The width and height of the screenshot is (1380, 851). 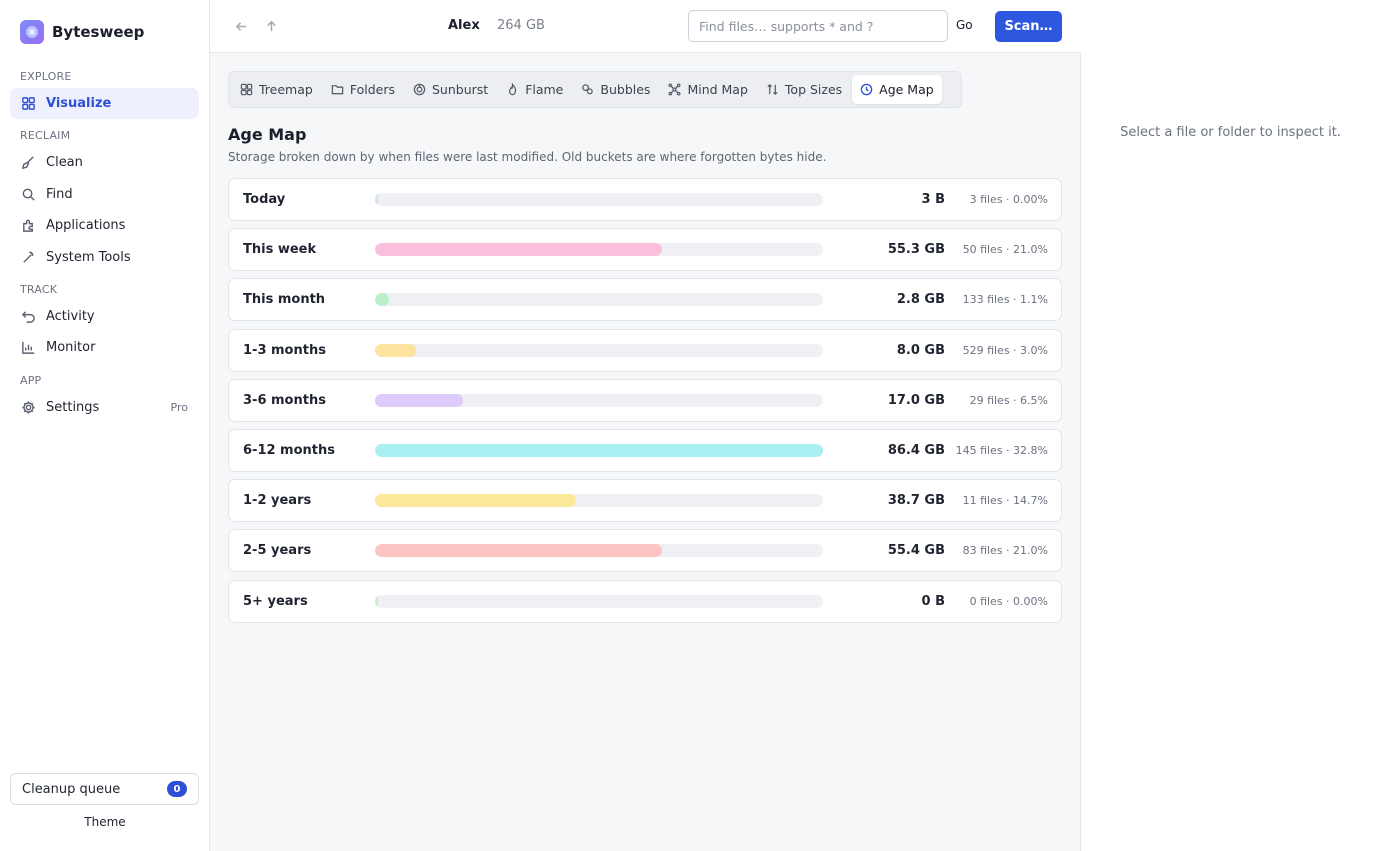 I want to click on cleanup-queue-label: Cleanup queue, so click(x=71, y=789).